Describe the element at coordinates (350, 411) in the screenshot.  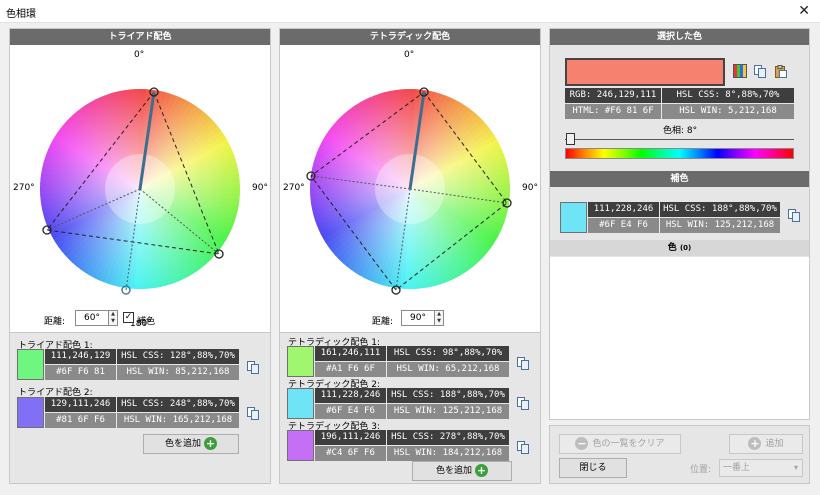
I see `tetrad-color-2-hex: #6F E4 F6` at that location.